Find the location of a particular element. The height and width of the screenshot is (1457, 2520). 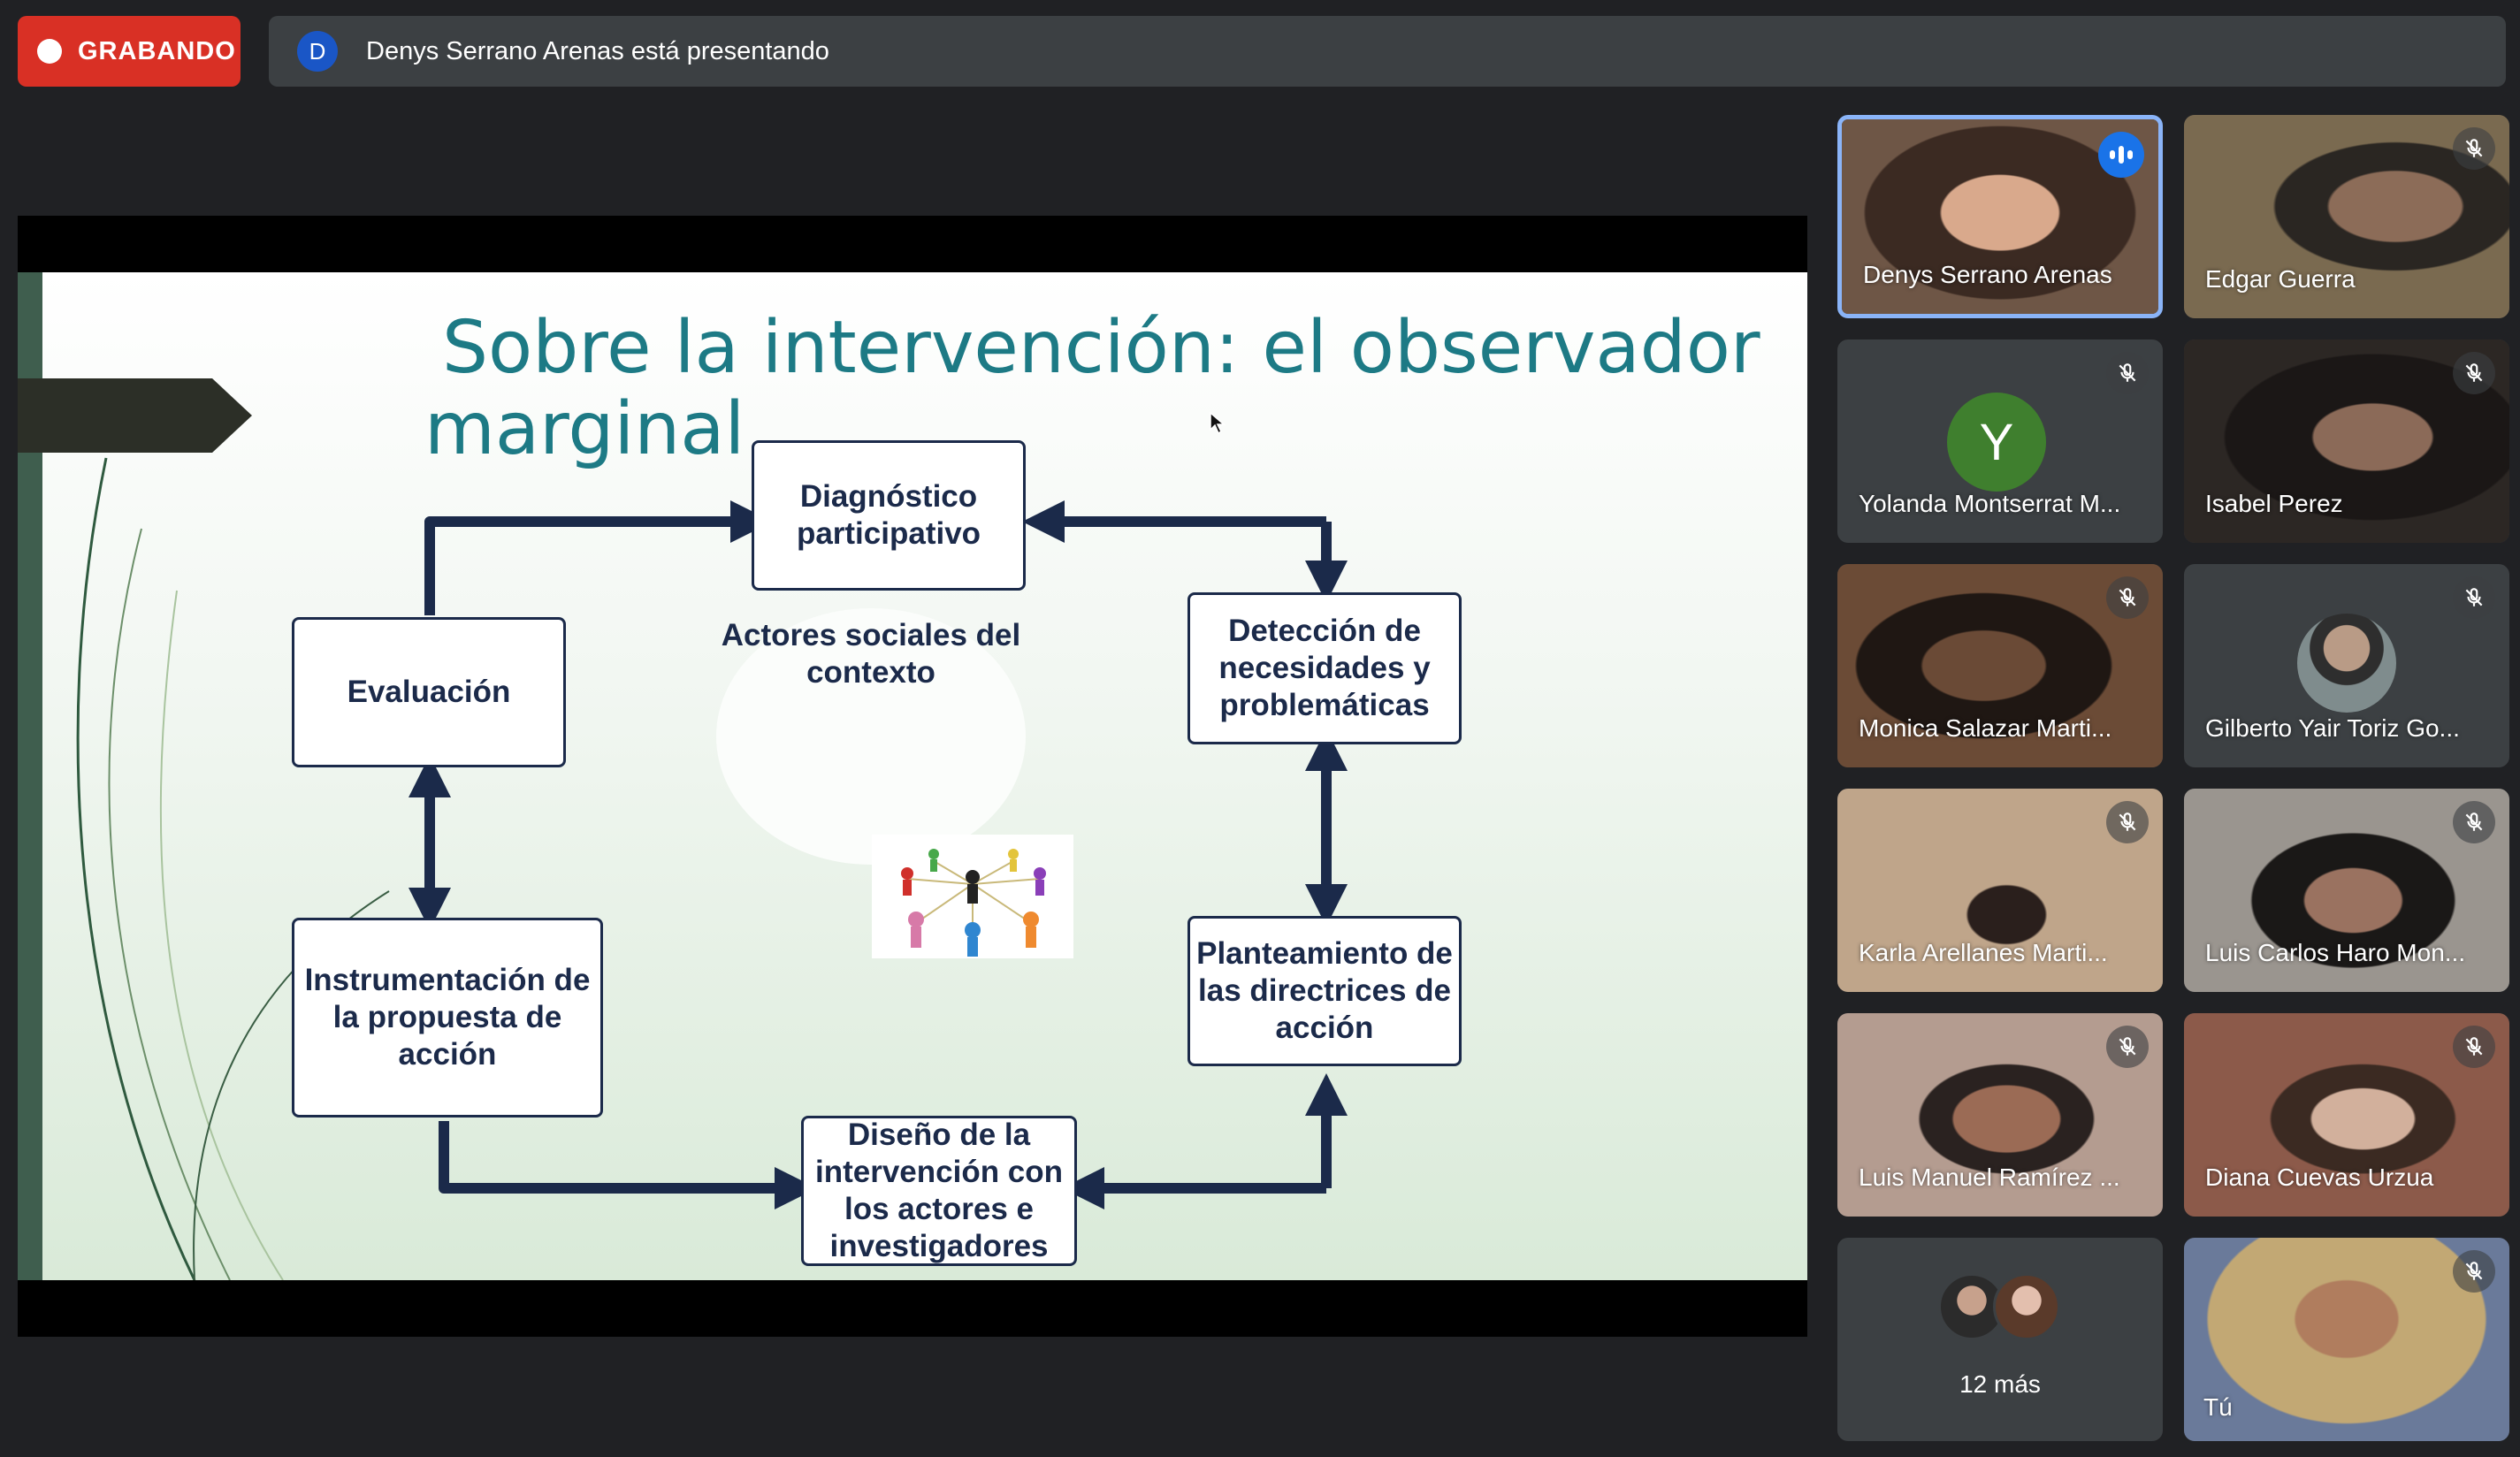

box-deteccion: Detección de necesidades y problemáticas is located at coordinates (1324, 668).